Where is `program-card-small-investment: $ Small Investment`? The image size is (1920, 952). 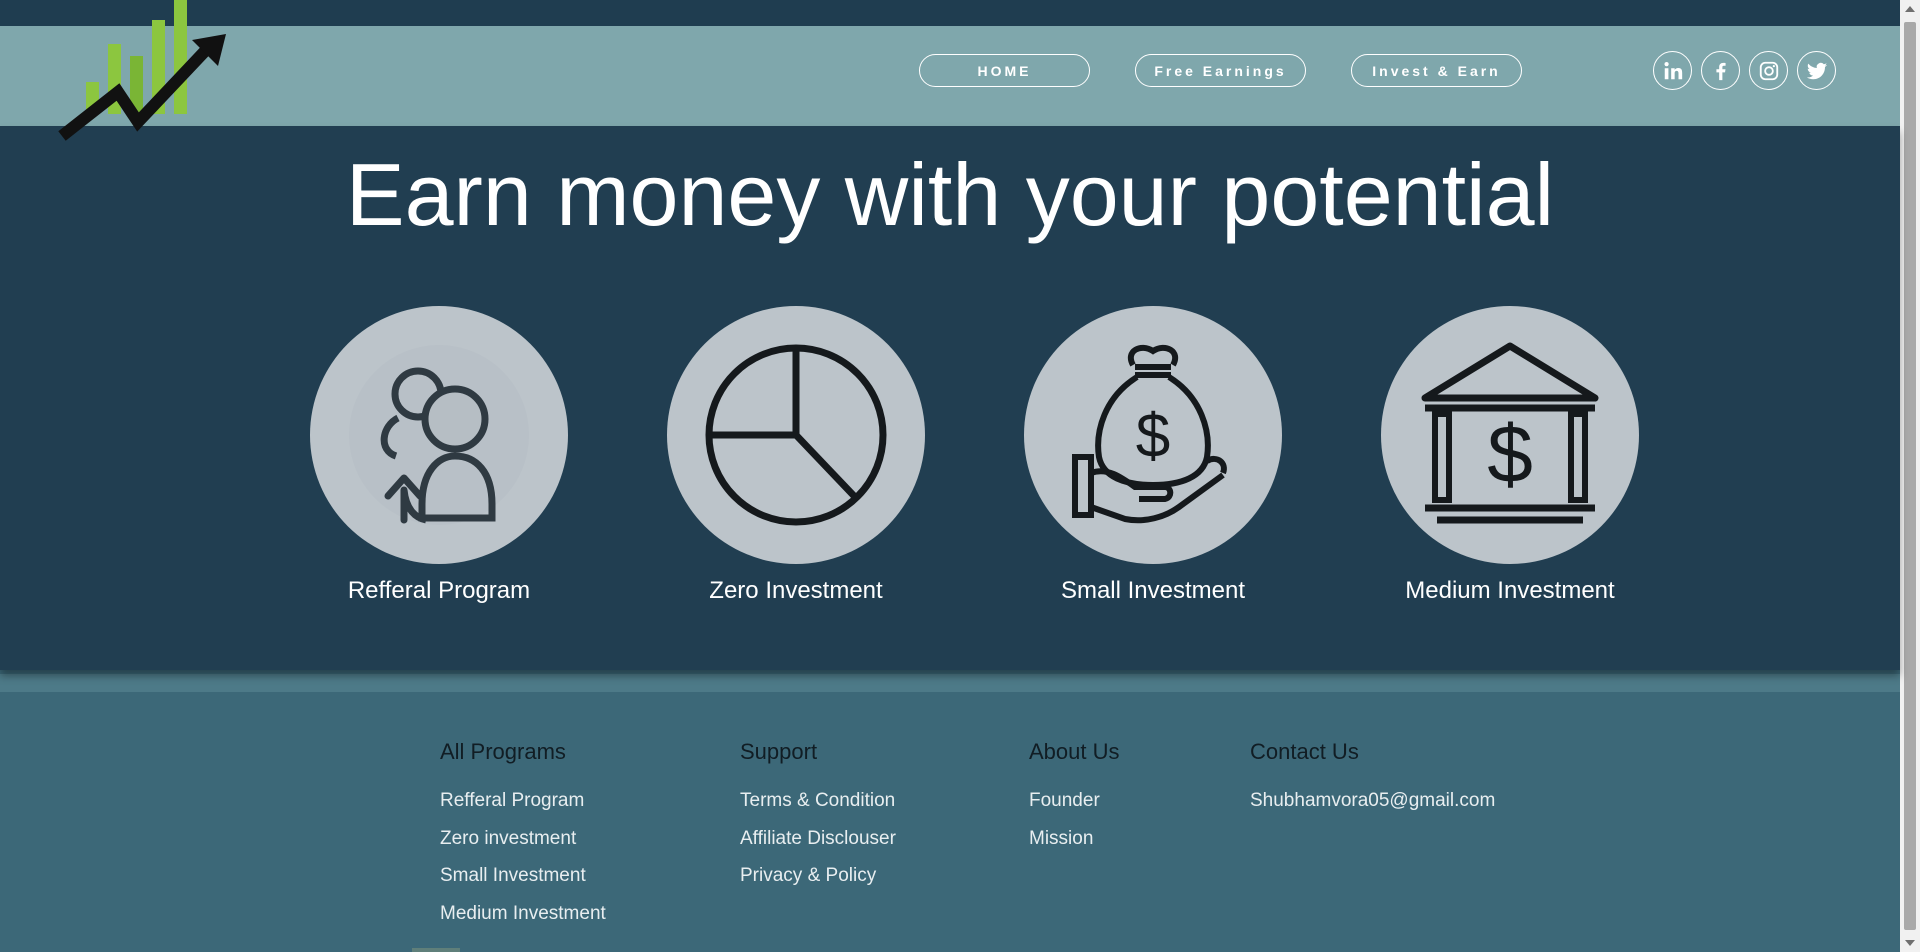 program-card-small-investment: $ Small Investment is located at coordinates (1153, 456).